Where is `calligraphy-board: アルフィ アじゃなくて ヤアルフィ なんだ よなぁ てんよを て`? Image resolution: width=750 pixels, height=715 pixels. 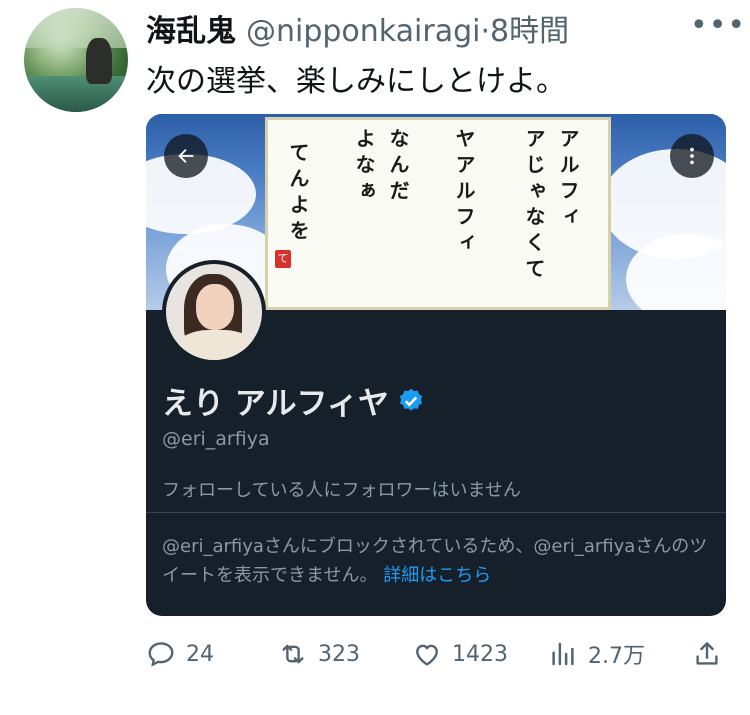 calligraphy-board: アルフィ アじゃなくて ヤアルフィ なんだ よなぁ てんよを て is located at coordinates (438, 213).